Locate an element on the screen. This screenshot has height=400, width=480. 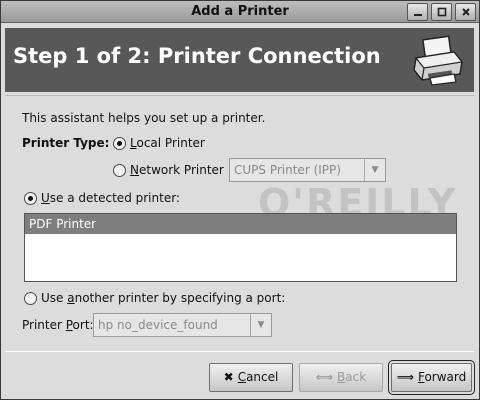
back-button: ⟺ Back is located at coordinates (341, 377).